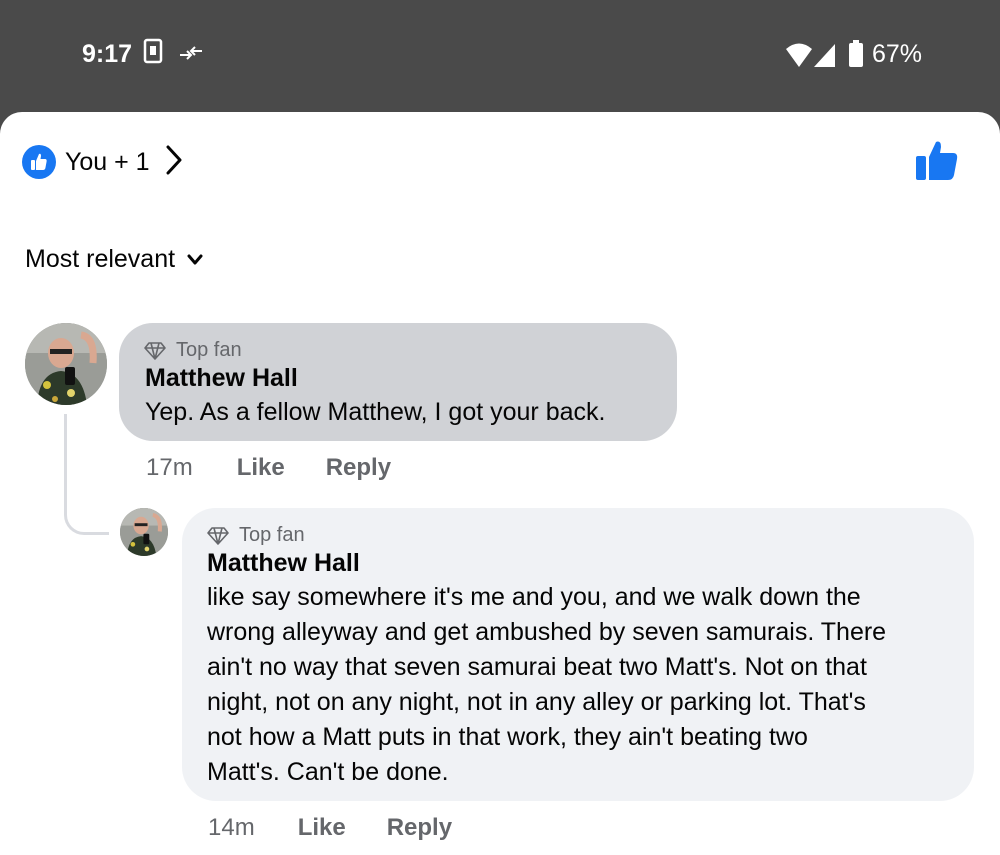 The image size is (1000, 855). I want to click on status-time: 9:17, so click(107, 54).